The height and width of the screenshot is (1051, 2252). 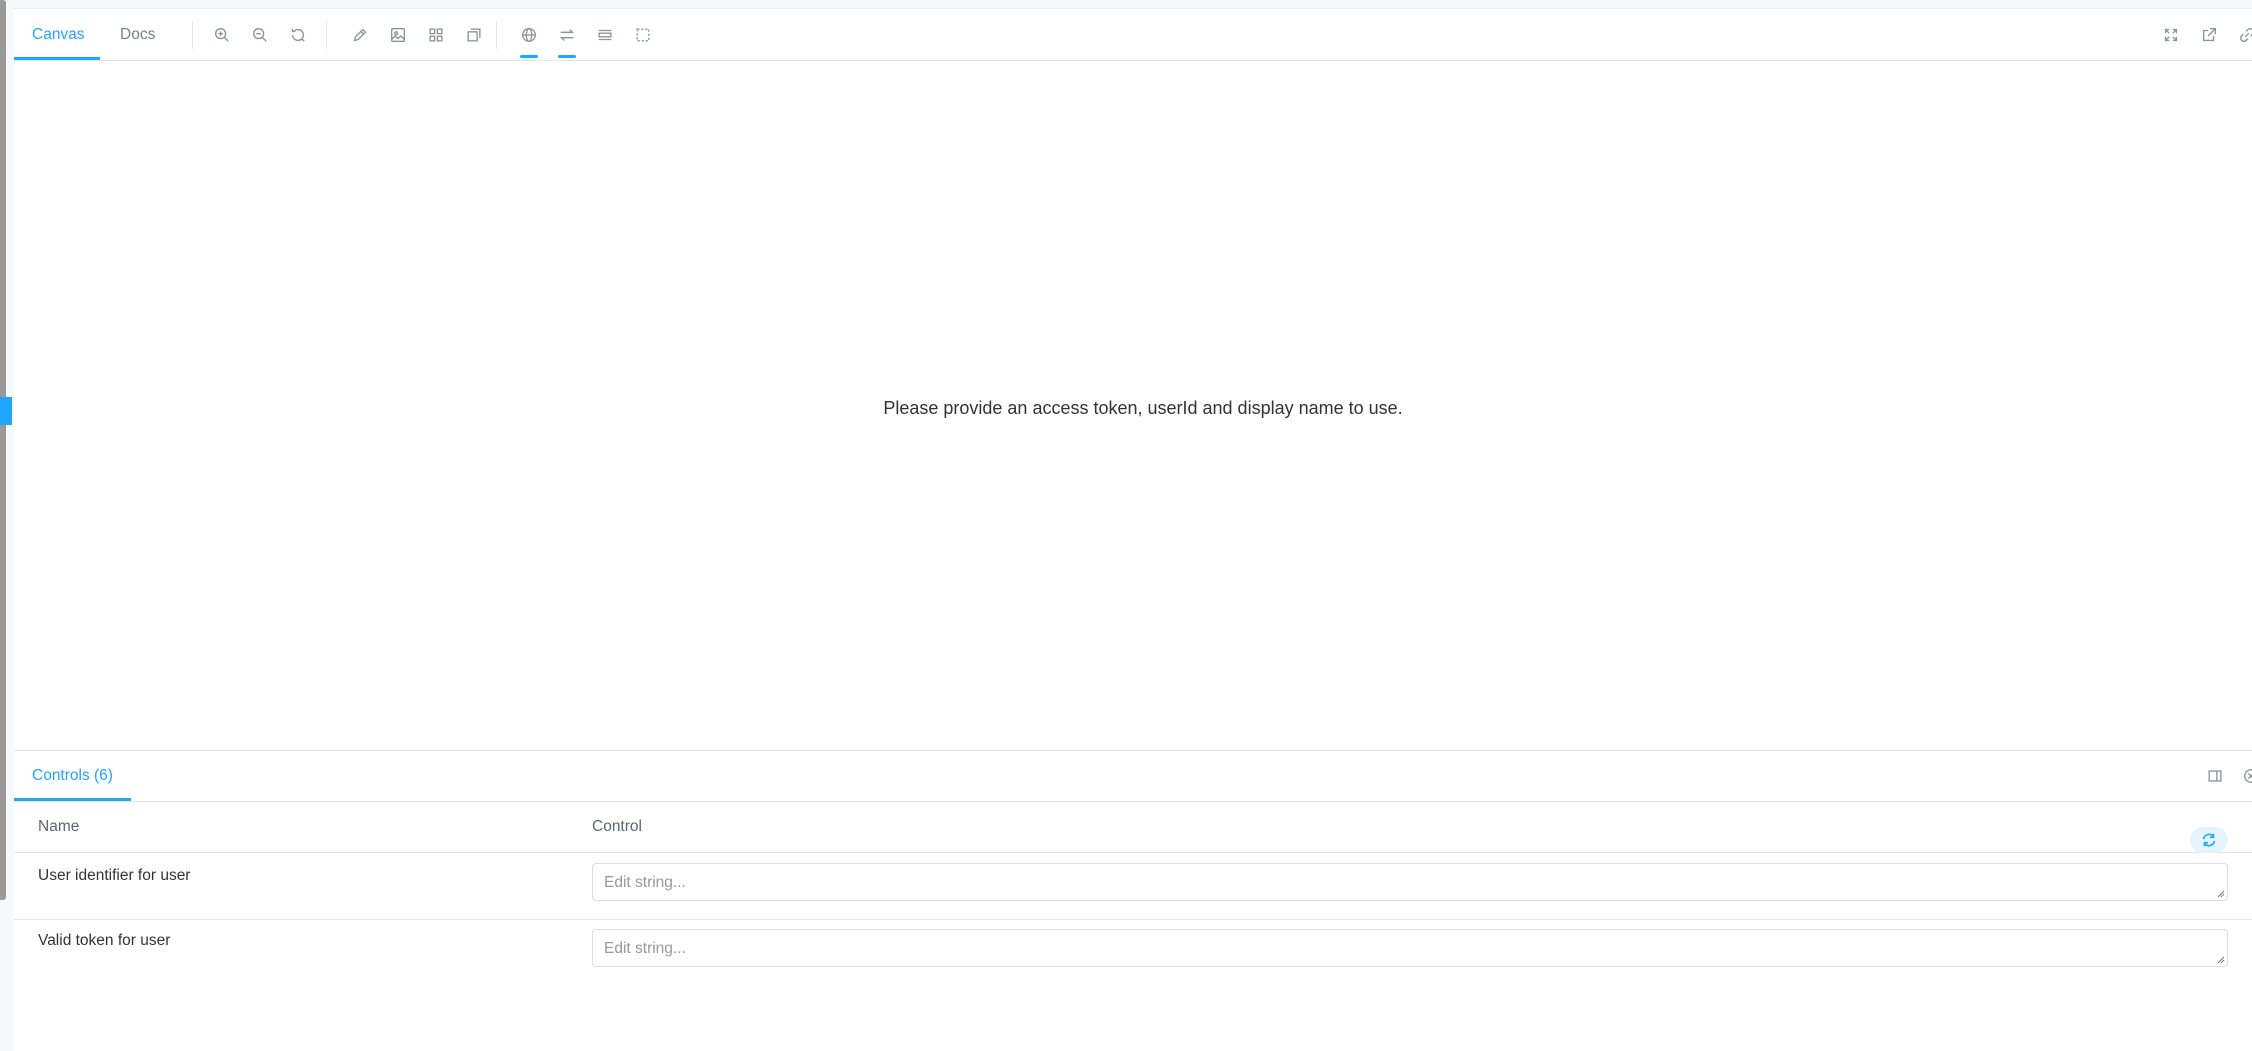 What do you see at coordinates (617, 826) in the screenshot?
I see `column-header-control: Control` at bounding box center [617, 826].